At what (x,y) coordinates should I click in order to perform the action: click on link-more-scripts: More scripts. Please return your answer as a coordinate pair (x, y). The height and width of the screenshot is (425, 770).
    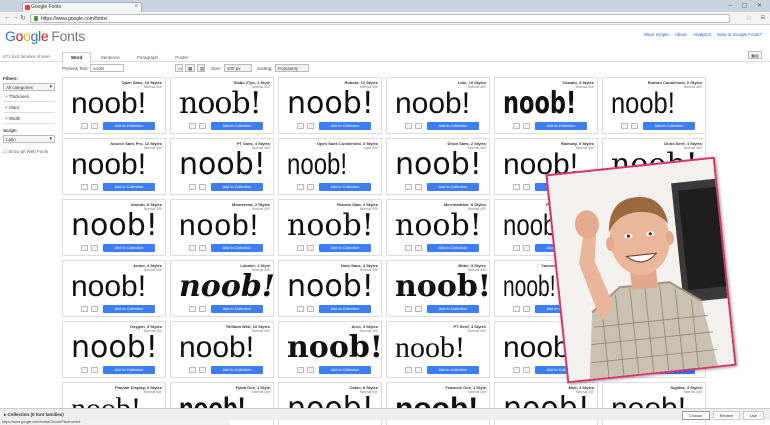
    Looking at the image, I should click on (656, 34).